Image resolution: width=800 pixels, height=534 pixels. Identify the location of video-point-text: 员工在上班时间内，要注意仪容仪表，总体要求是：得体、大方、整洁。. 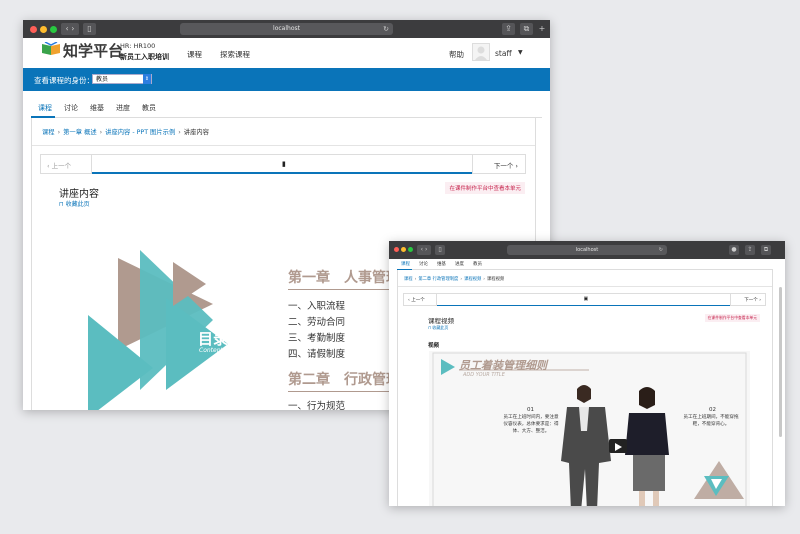
(531, 424).